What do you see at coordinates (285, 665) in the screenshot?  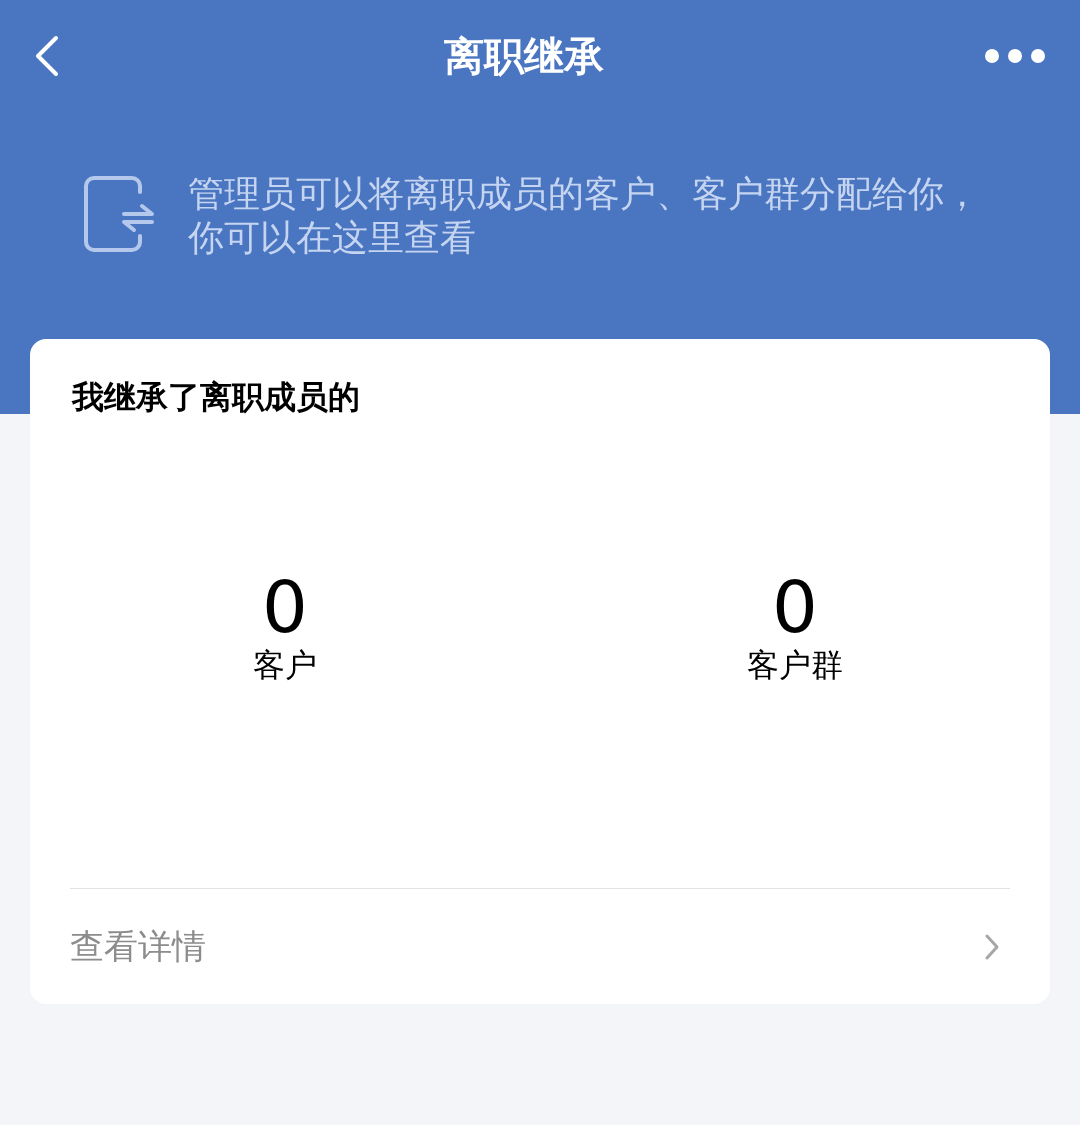 I see `stat-label: 客户` at bounding box center [285, 665].